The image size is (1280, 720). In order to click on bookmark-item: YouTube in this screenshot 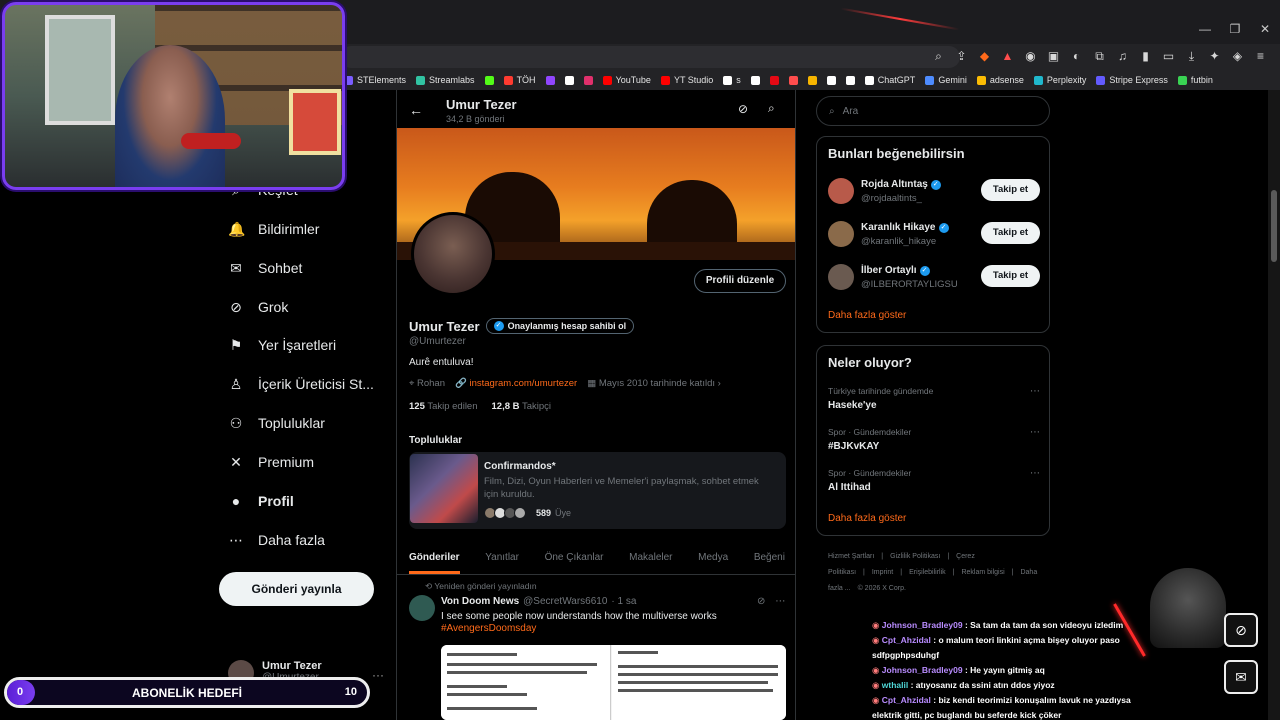, I will do `click(626, 80)`.